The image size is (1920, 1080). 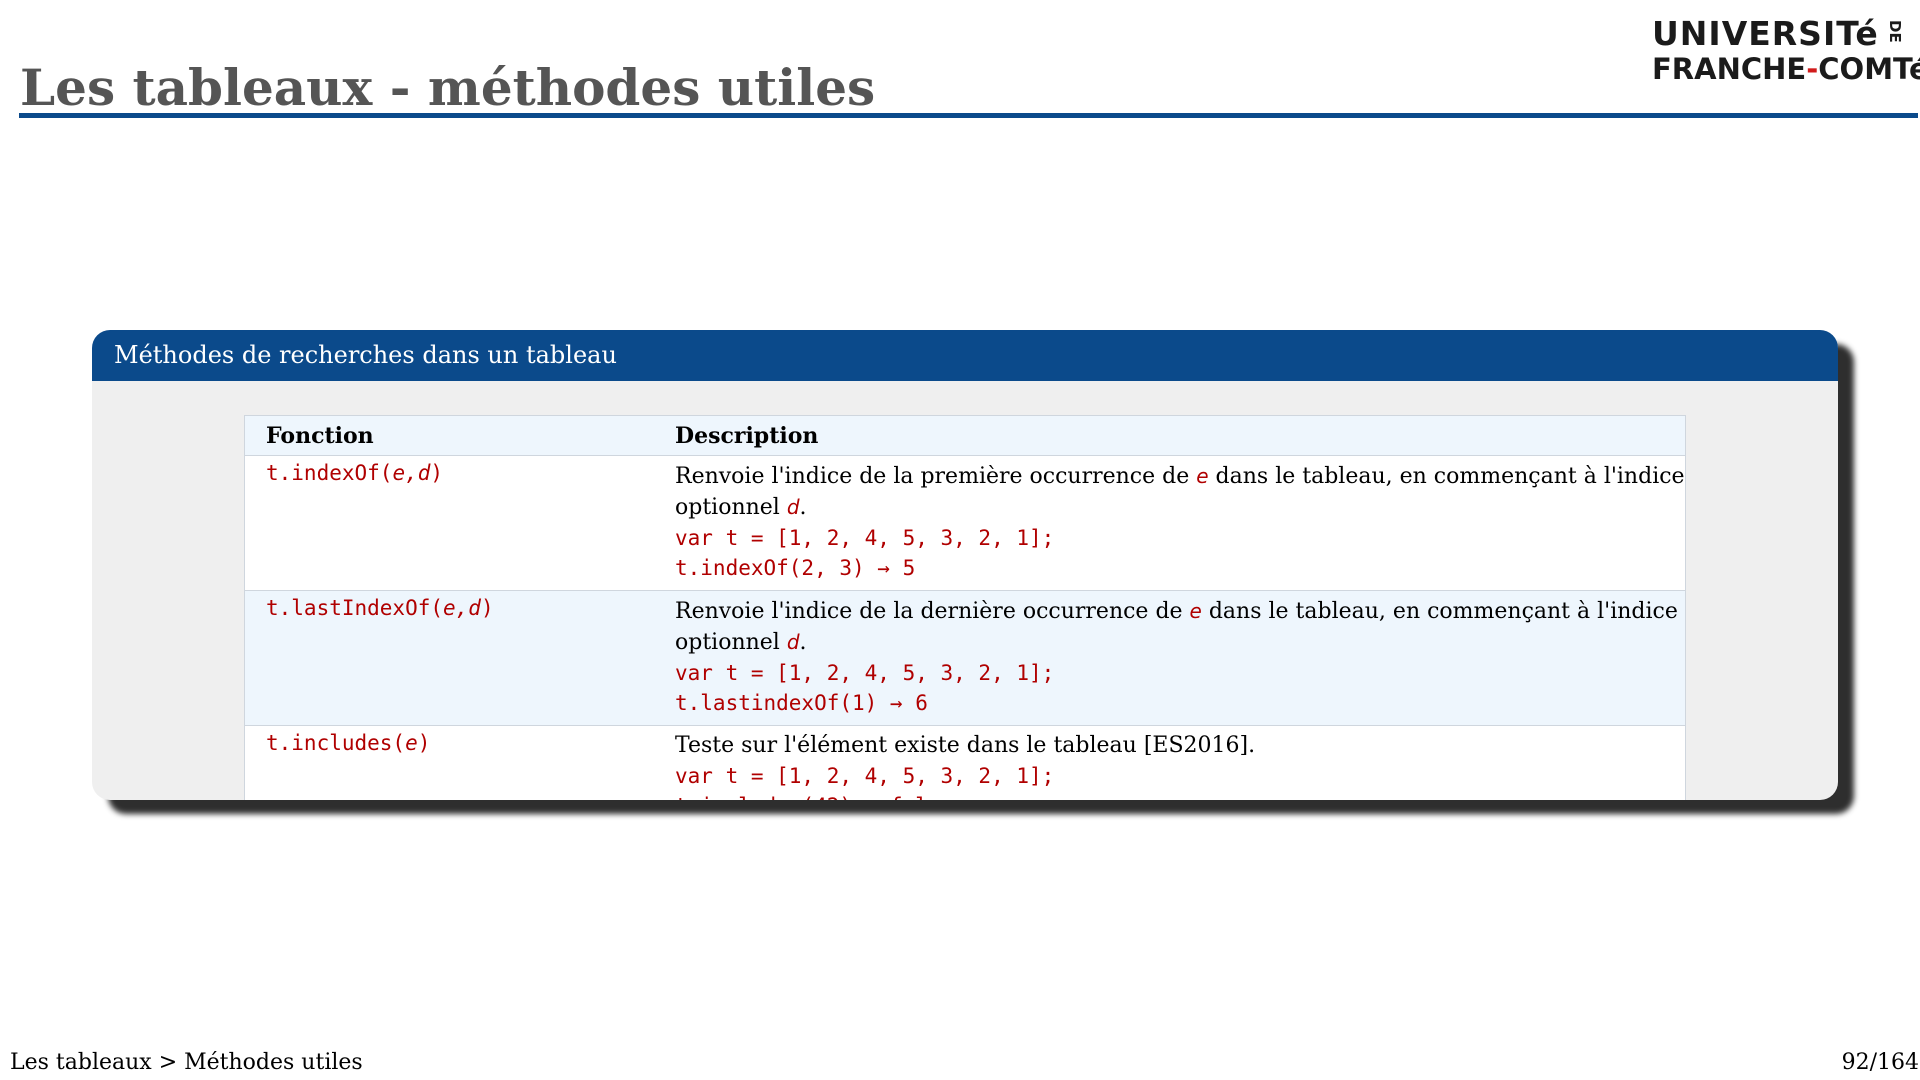 I want to click on university-logo: UNIVERSITé FRANCHE-COMTé DE, so click(x=1786, y=51).